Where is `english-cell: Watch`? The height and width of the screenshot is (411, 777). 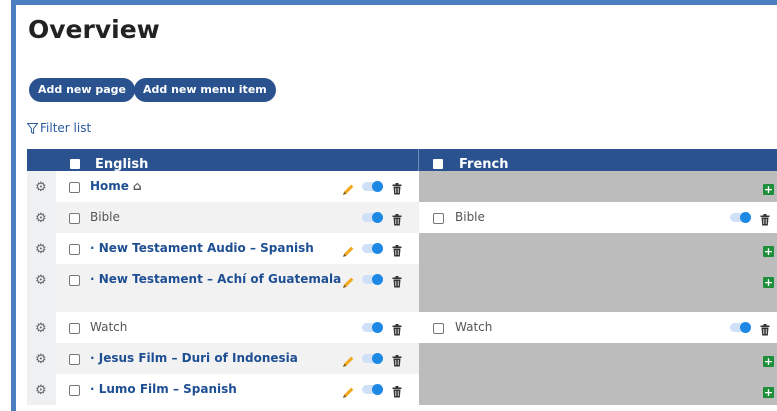 english-cell: Watch is located at coordinates (237, 327).